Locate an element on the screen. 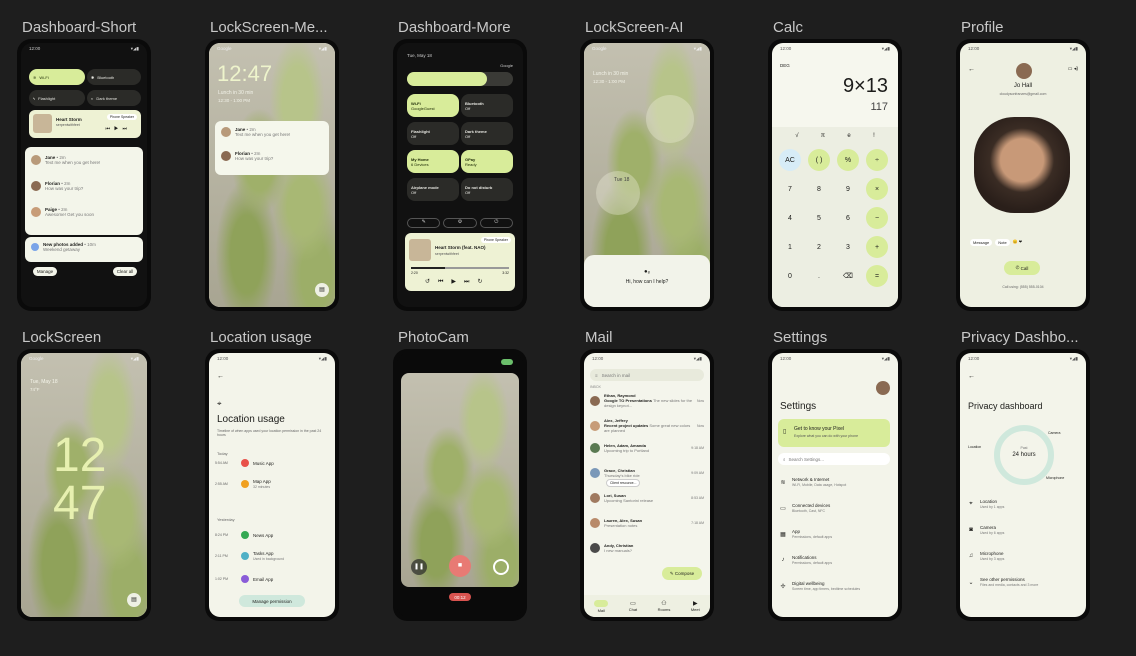 The image size is (1136, 656). nav-rooms: ⚇ Rooms is located at coordinates (664, 606).